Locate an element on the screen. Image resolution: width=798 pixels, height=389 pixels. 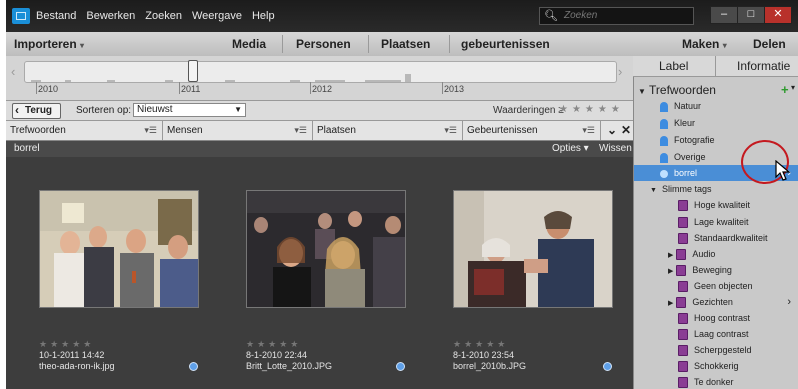
smart-tag-label: Geen objecten is located at coordinates (723, 286).